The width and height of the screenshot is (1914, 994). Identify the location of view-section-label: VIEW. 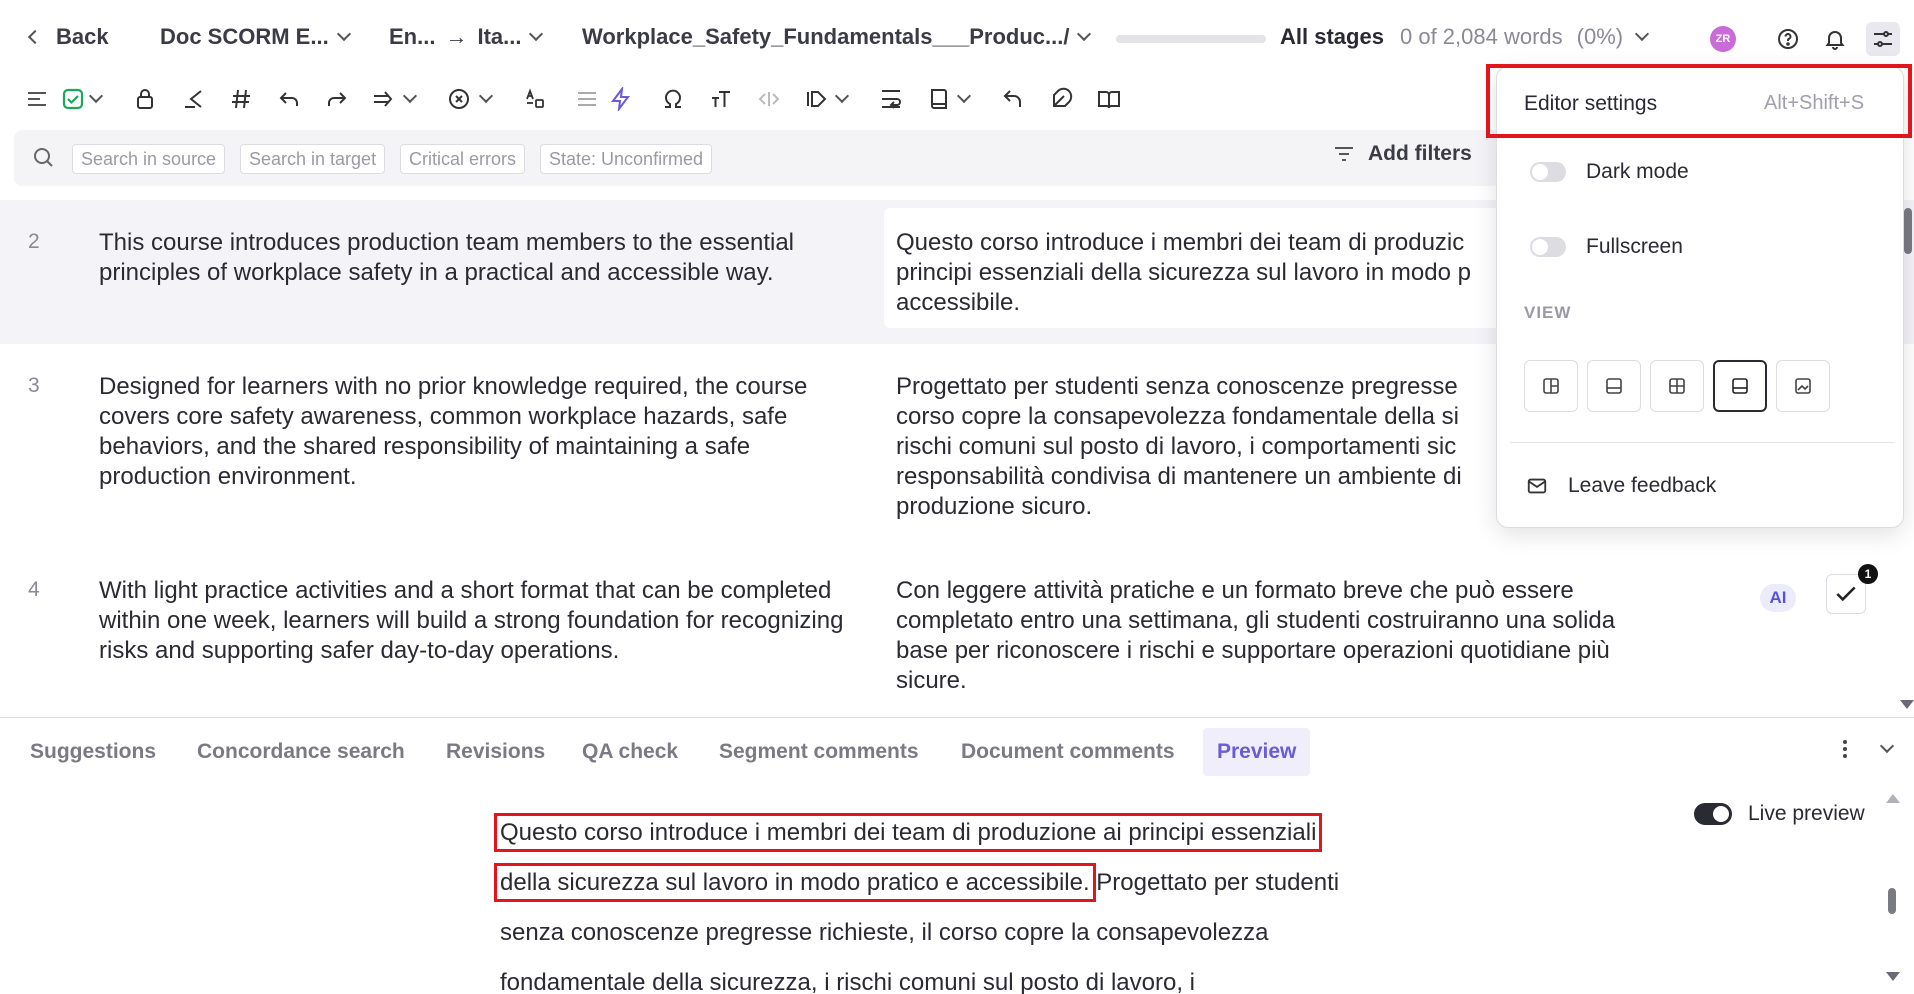
(1548, 312).